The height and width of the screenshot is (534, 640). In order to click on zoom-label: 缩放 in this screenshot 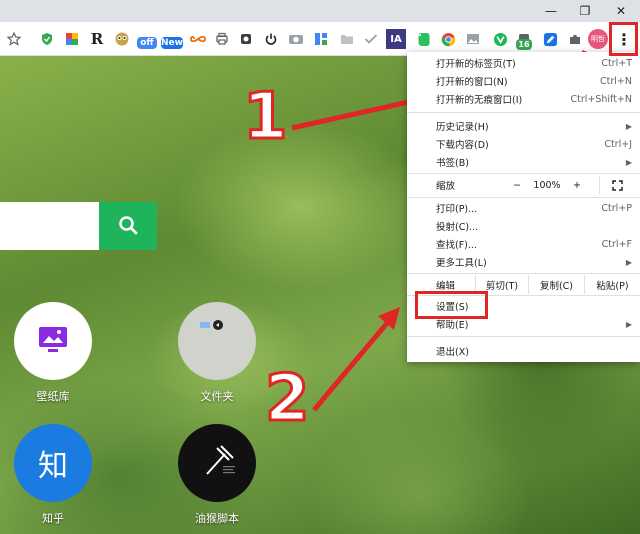, I will do `click(457, 185)`.